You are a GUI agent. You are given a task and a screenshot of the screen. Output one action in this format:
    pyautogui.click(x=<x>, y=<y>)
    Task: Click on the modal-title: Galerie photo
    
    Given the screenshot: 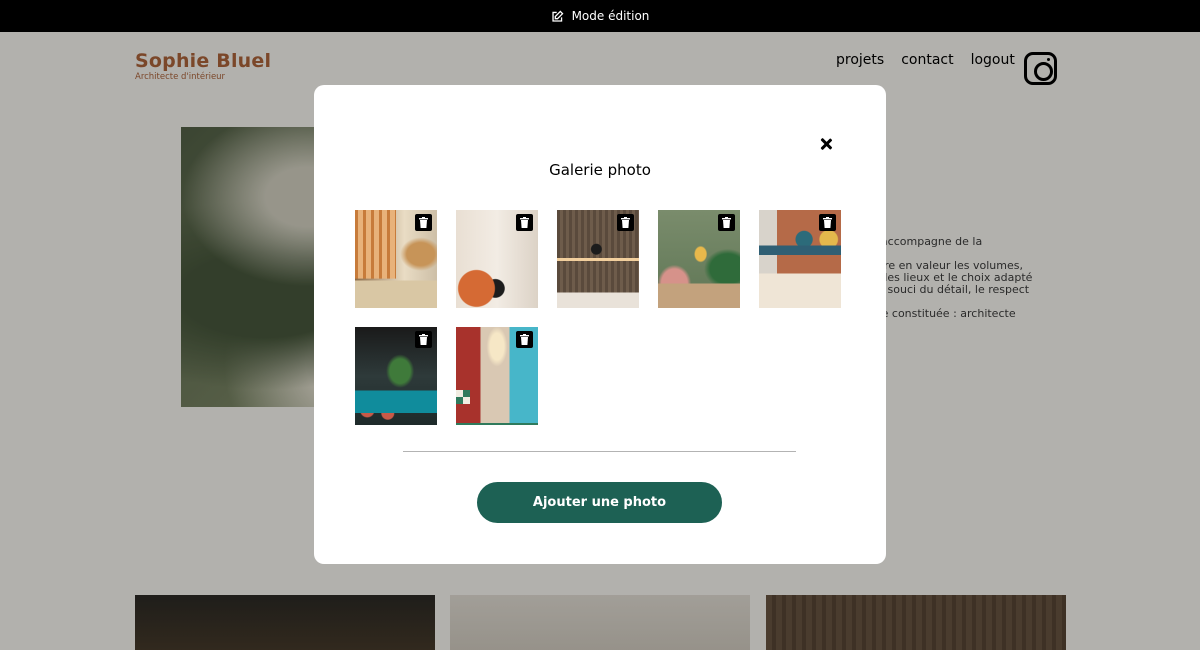 What is the action you would take?
    pyautogui.click(x=600, y=170)
    